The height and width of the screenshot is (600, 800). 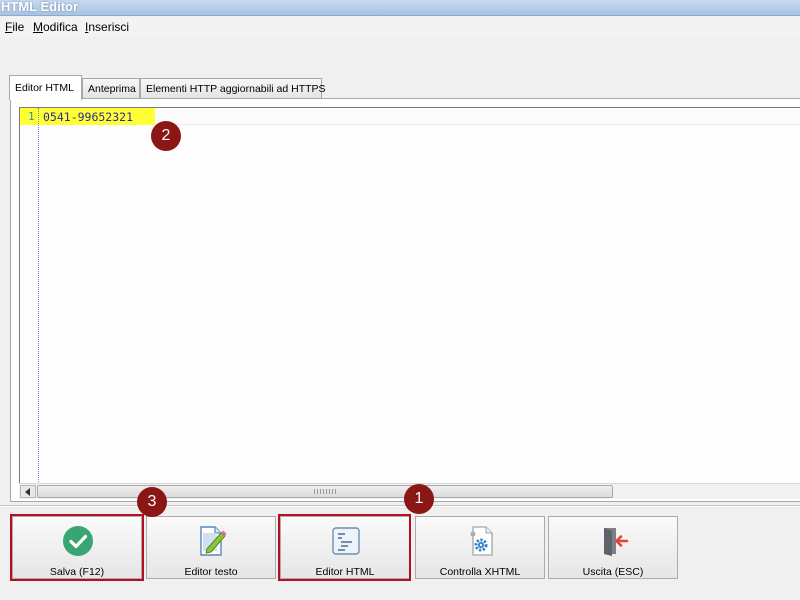 I want to click on document-pencil-icon, so click(x=213, y=541).